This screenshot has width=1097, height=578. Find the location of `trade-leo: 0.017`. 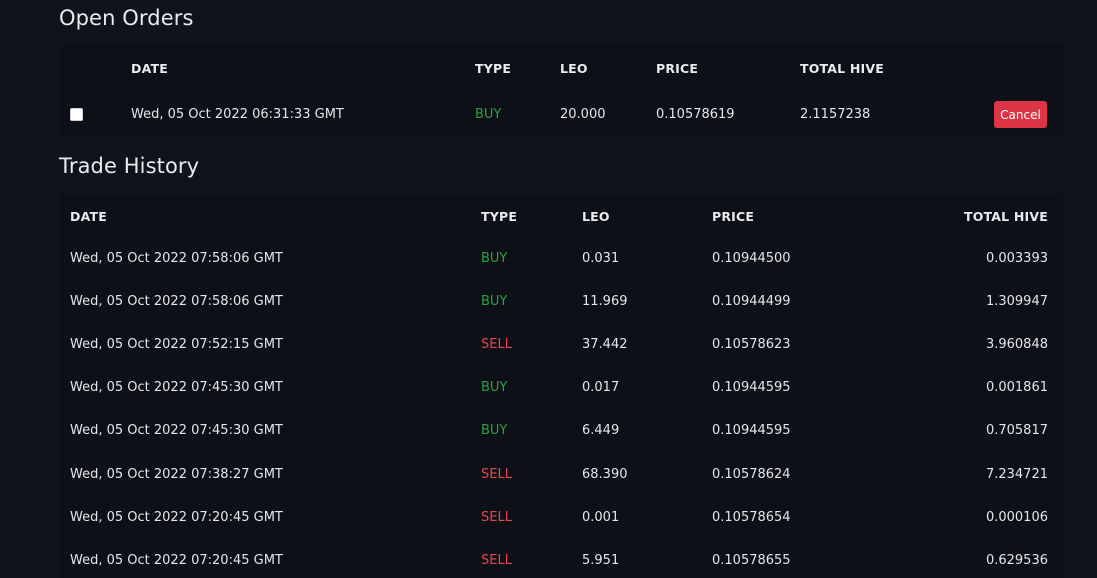

trade-leo: 0.017 is located at coordinates (601, 387).